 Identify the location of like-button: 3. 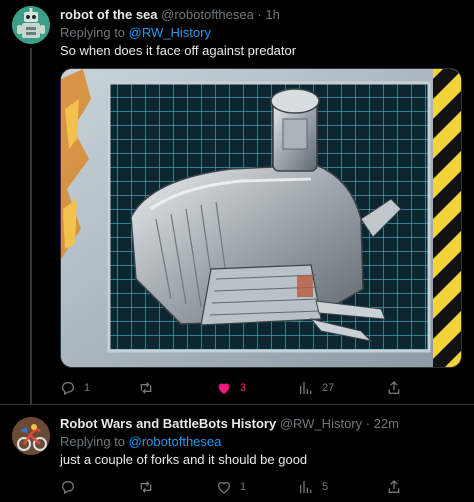
(231, 388).